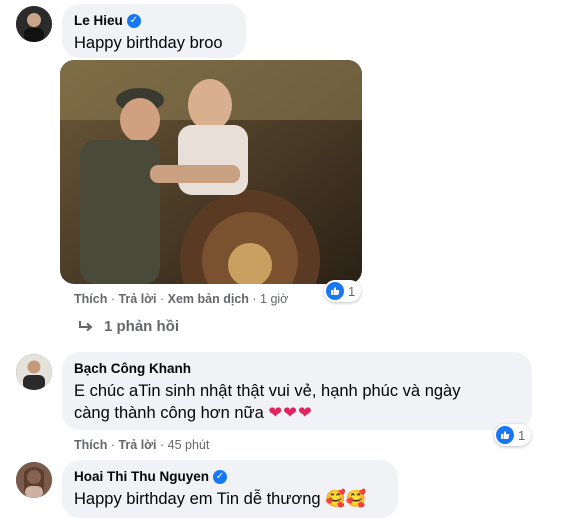 The image size is (580, 518). I want to click on comment-text-part: Happy birthday em Tin dễ thương, so click(197, 499).